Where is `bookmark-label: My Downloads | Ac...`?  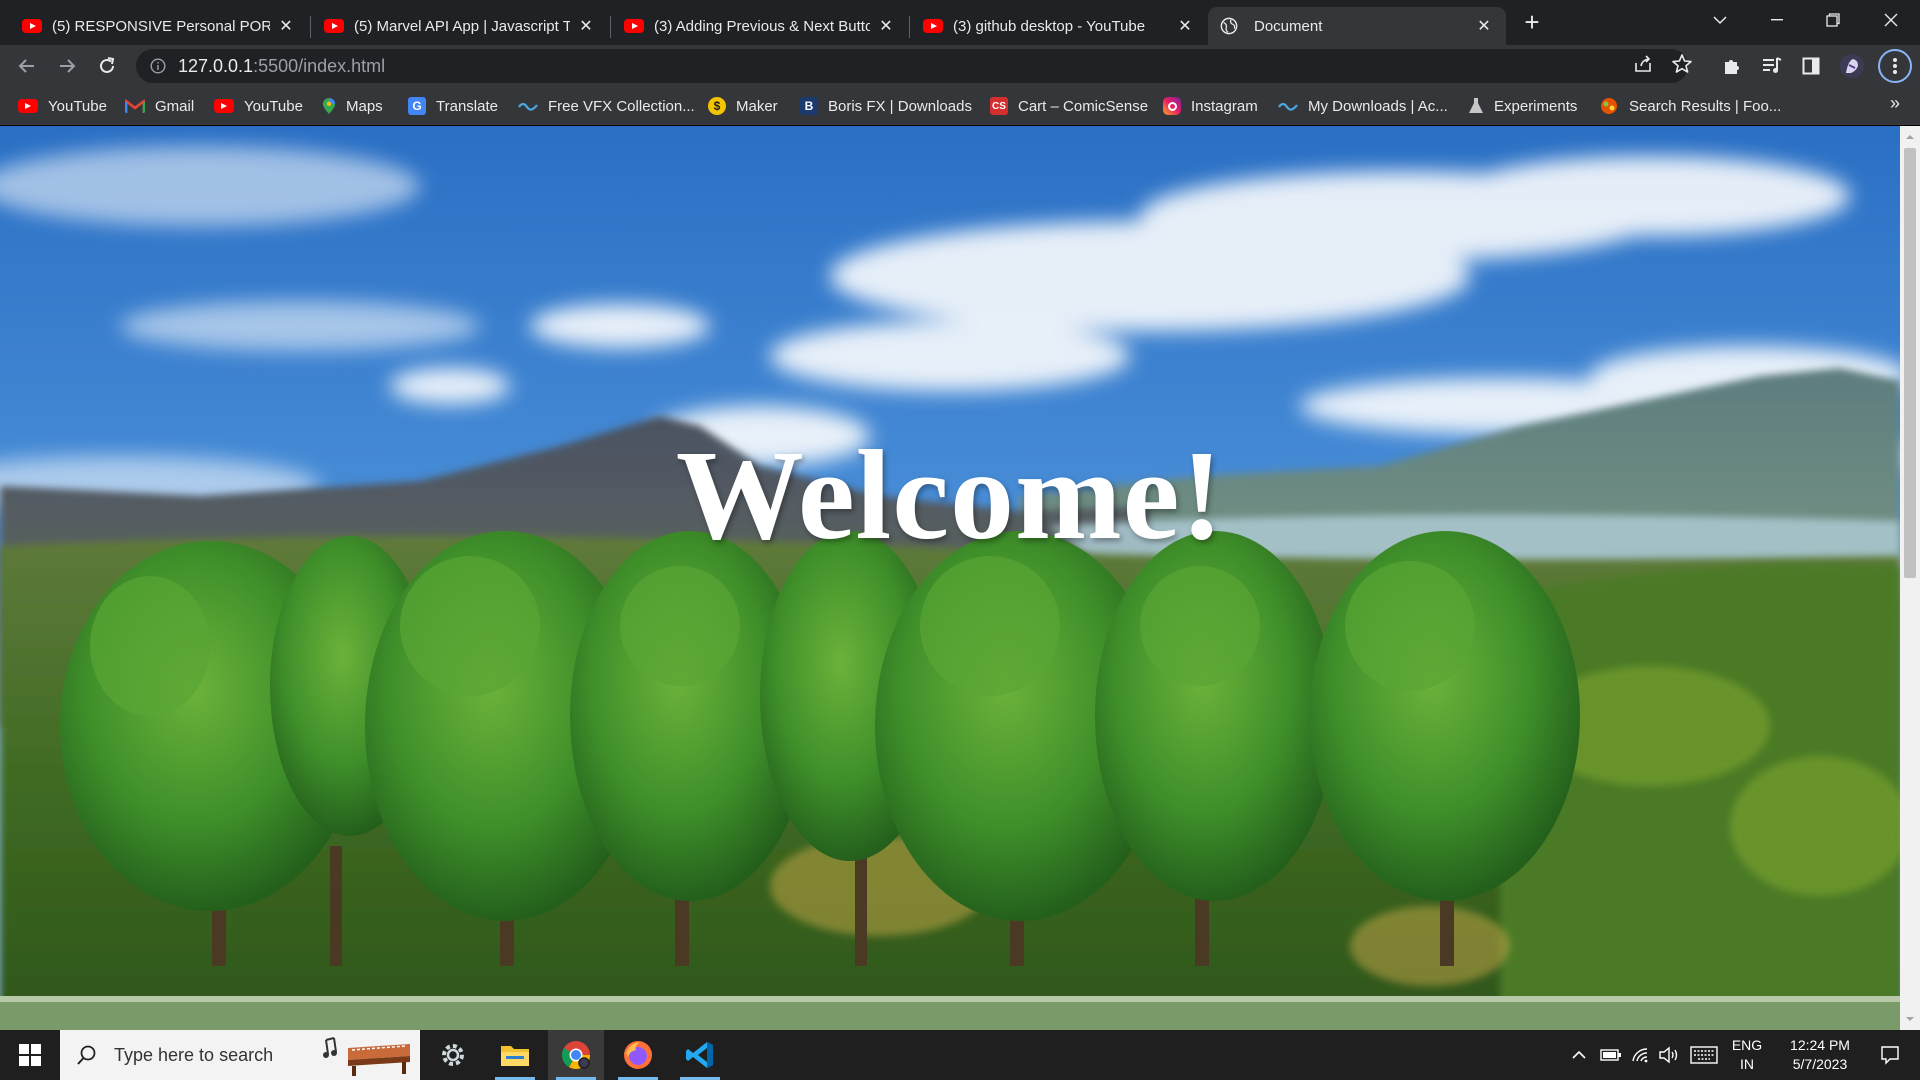
bookmark-label: My Downloads | Ac... is located at coordinates (1378, 106).